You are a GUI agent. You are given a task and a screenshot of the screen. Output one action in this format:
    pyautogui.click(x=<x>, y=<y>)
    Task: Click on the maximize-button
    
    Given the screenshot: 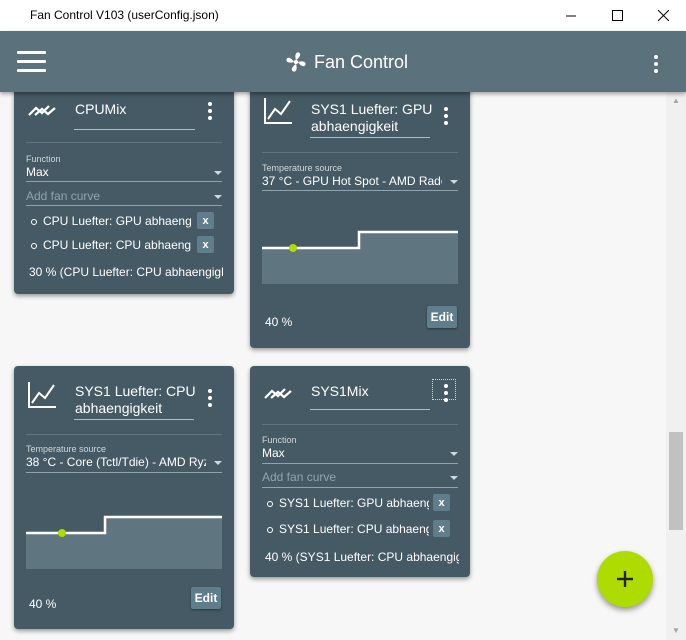 What is the action you would take?
    pyautogui.click(x=617, y=15)
    